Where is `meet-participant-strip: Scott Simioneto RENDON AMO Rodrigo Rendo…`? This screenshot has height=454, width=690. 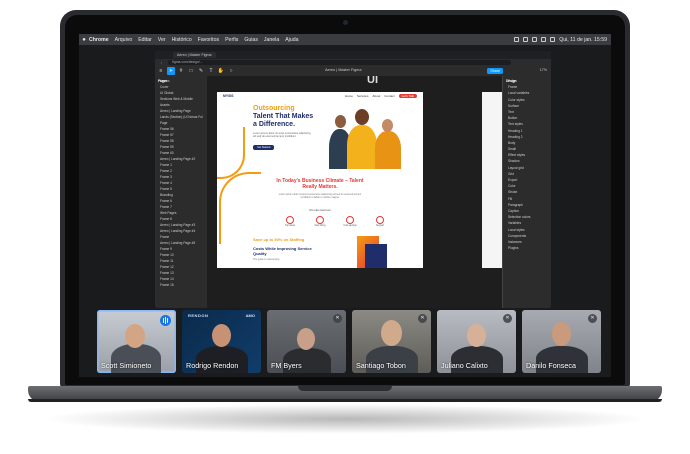
meet-participant-strip: Scott Simioneto RENDON AMO Rodrigo Rendo… is located at coordinates (351, 341).